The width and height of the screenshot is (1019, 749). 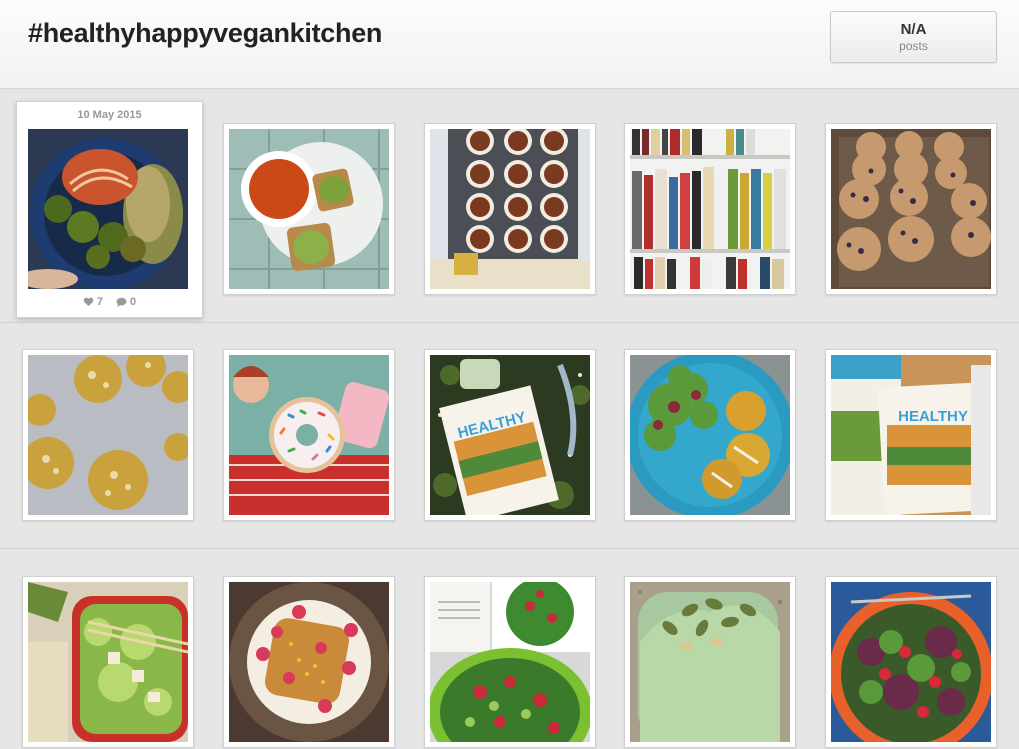 I want to click on photo-sprinkle-donut, so click(x=309, y=435).